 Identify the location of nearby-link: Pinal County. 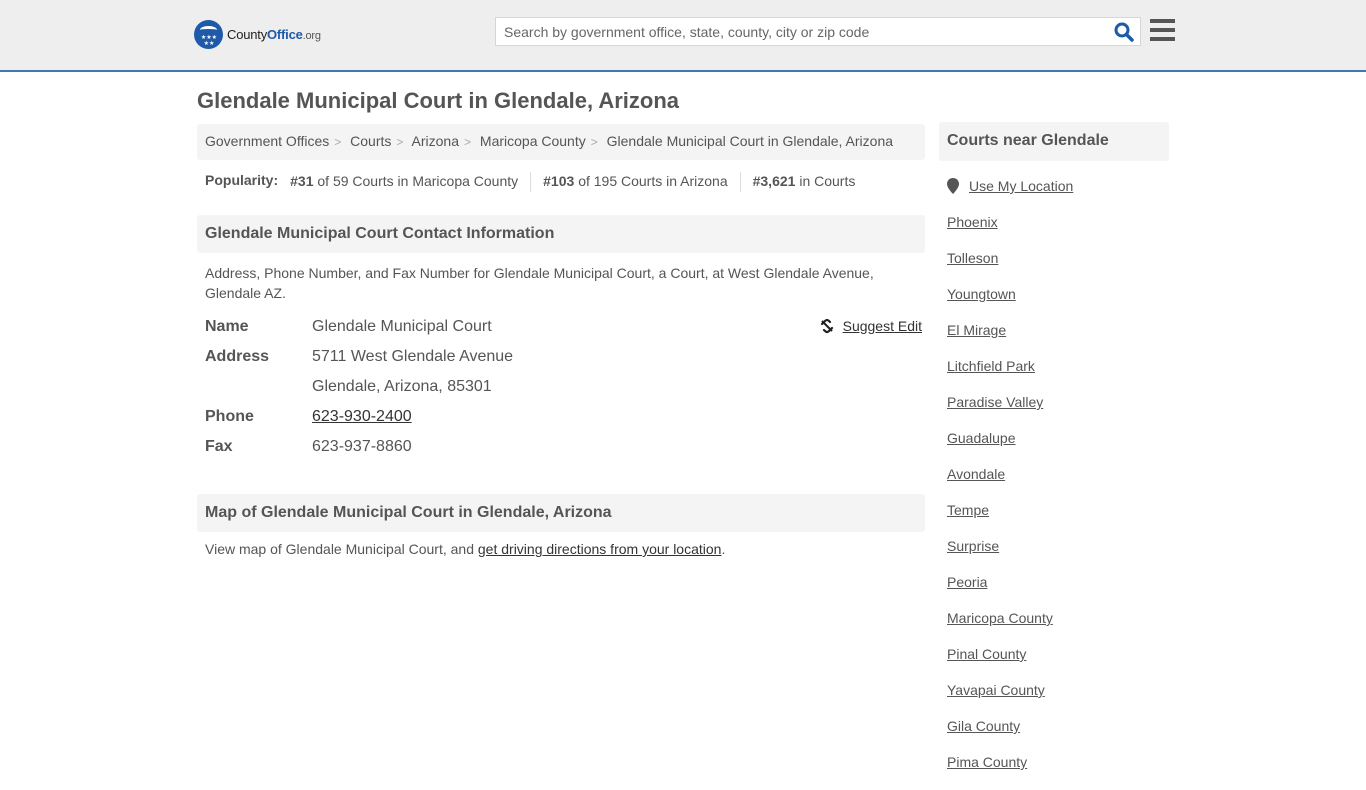
(986, 654).